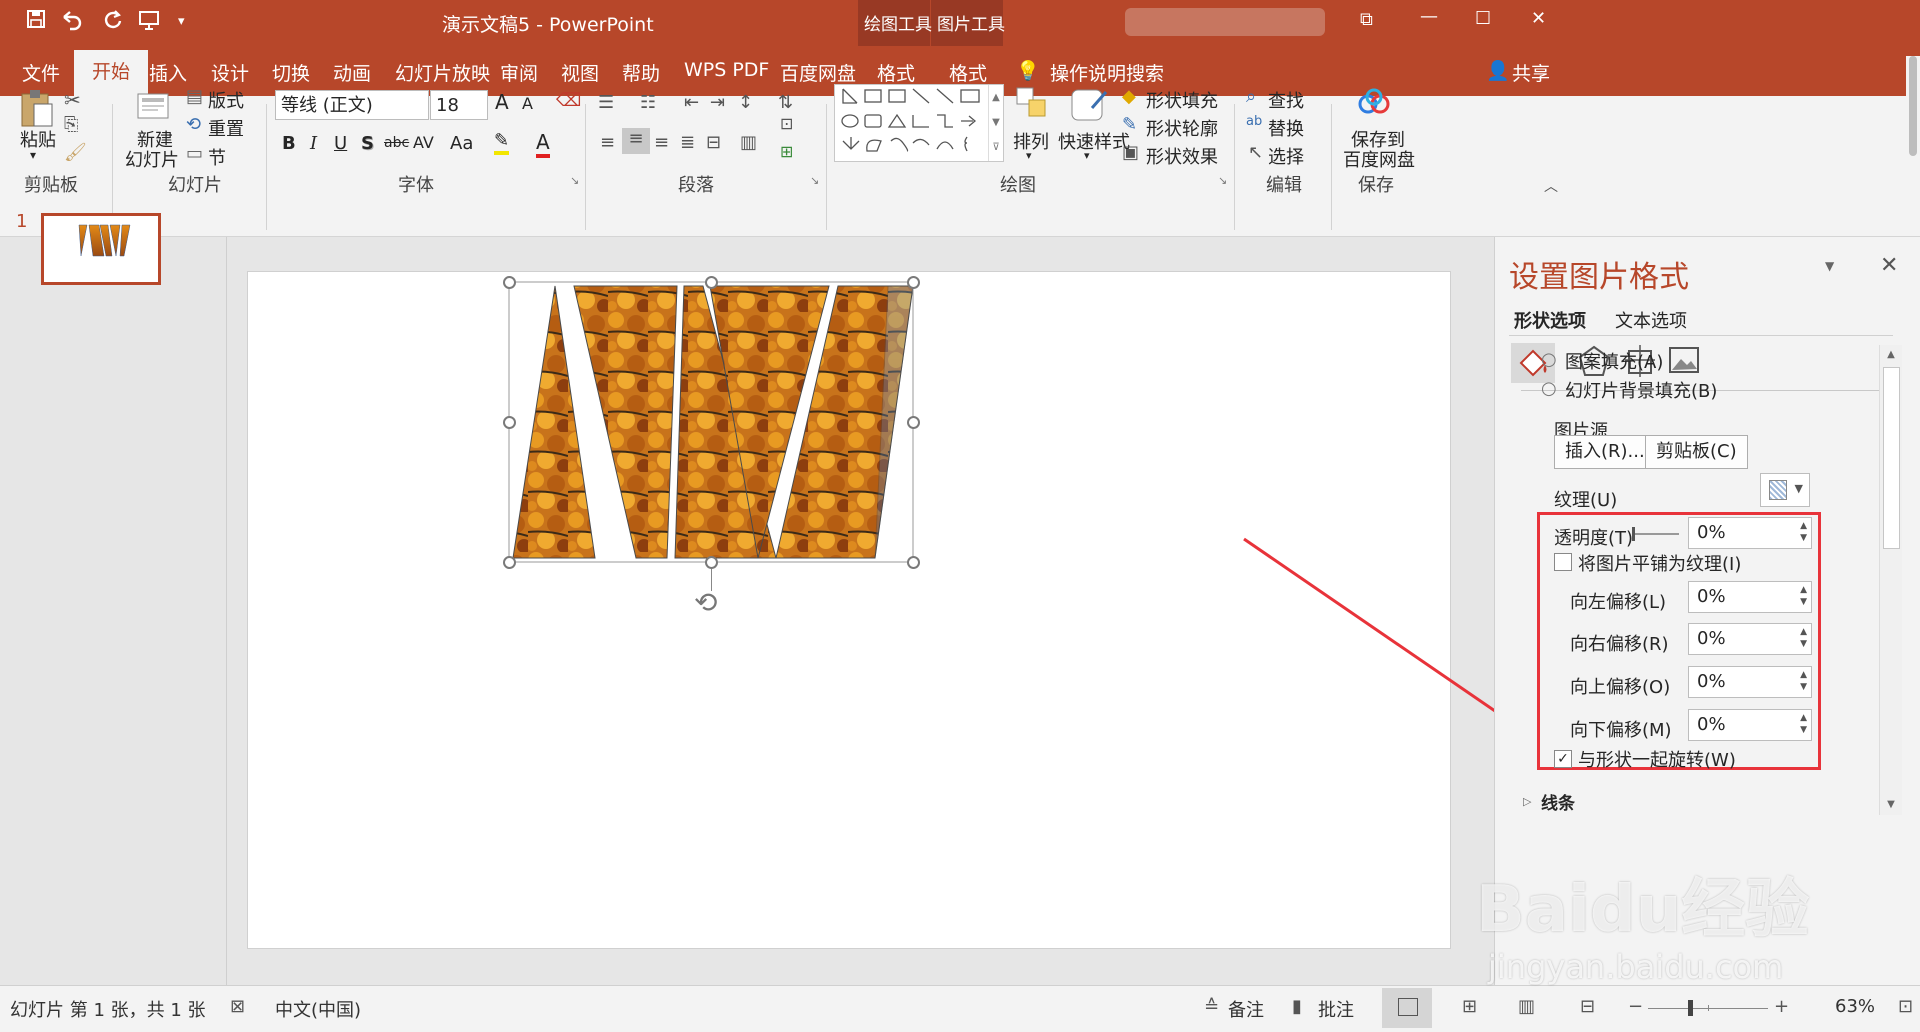 The height and width of the screenshot is (1032, 1920). Describe the element at coordinates (607, 142) in the screenshot. I see `align-left-icon: ≡` at that location.